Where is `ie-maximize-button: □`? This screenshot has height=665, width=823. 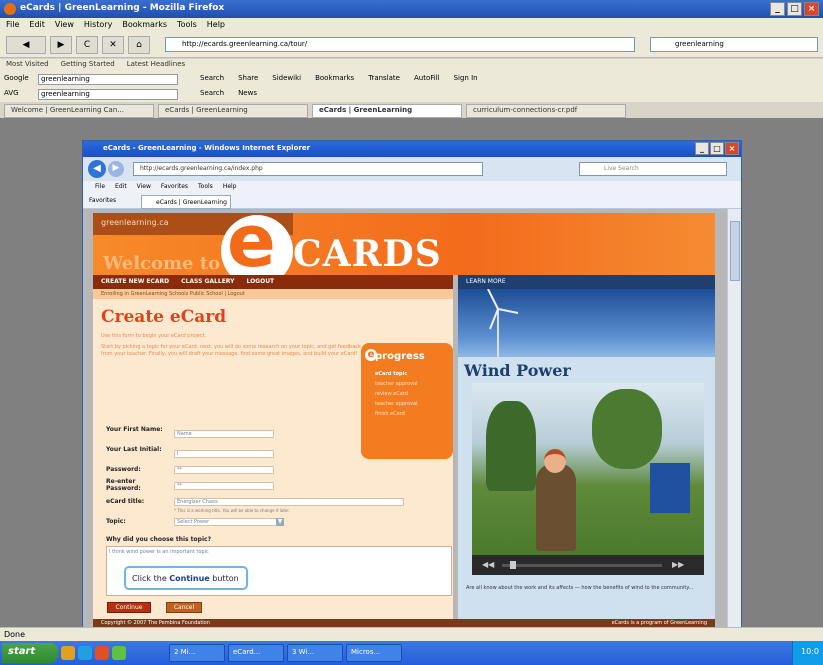 ie-maximize-button: □ is located at coordinates (717, 148).